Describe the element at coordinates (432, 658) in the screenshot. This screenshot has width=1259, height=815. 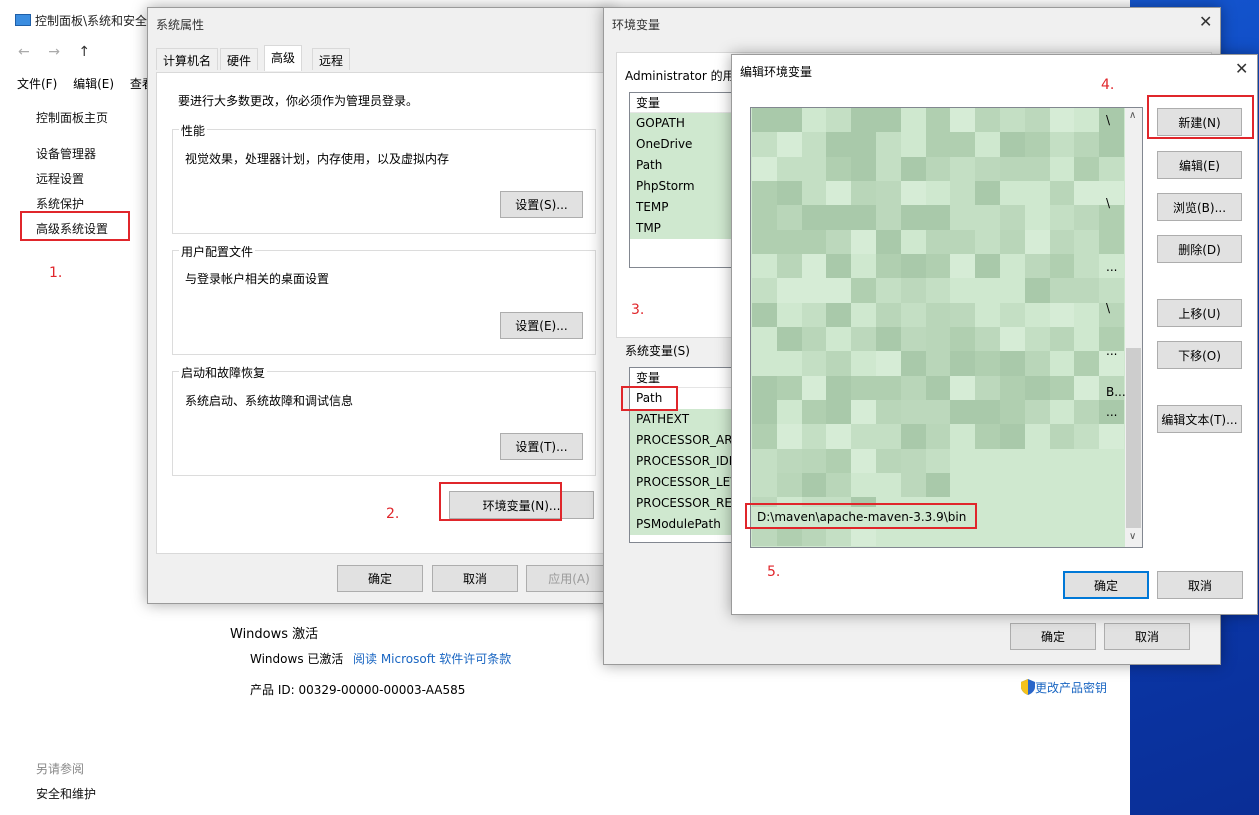
I see `license-terms-link: 阅读 Microsoft 软件许可条款` at that location.